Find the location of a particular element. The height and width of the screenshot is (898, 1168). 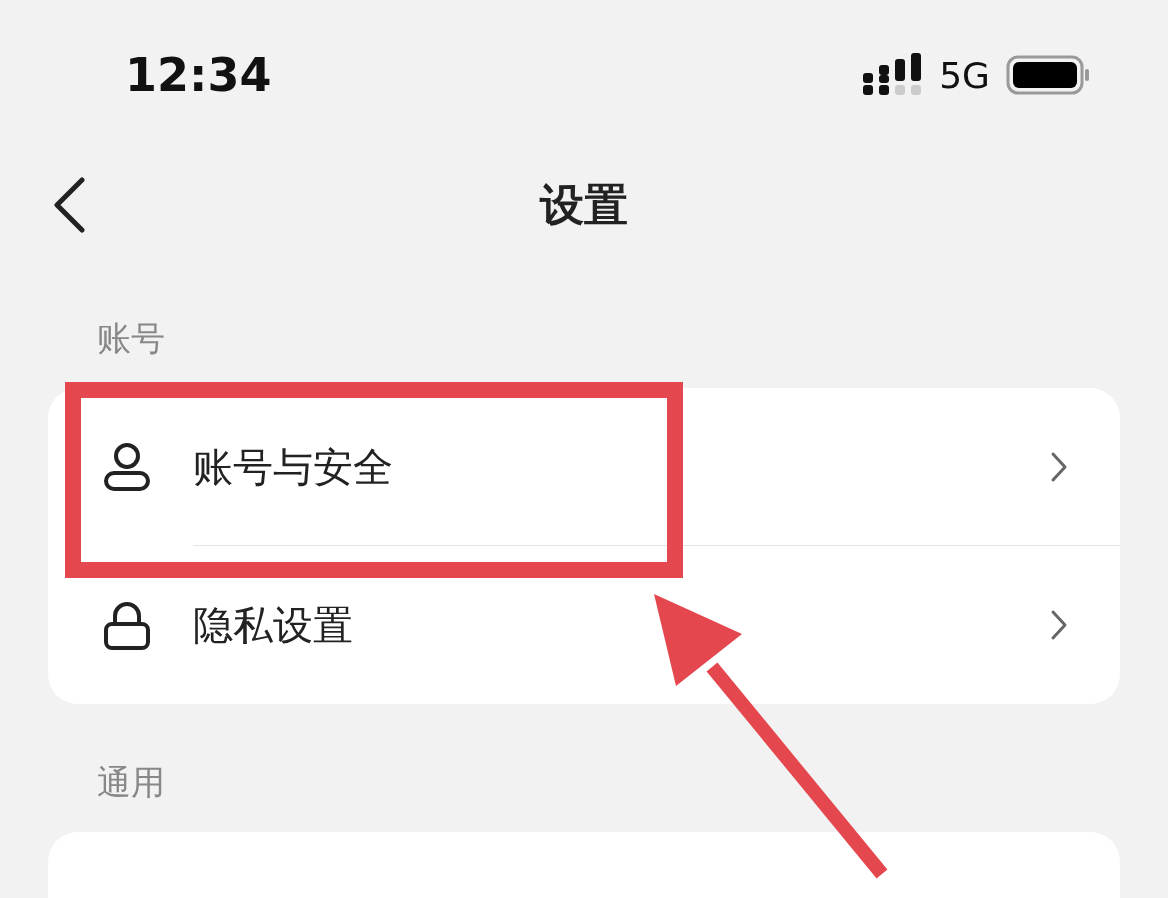

row-label: 隐私设置 is located at coordinates (273, 625).